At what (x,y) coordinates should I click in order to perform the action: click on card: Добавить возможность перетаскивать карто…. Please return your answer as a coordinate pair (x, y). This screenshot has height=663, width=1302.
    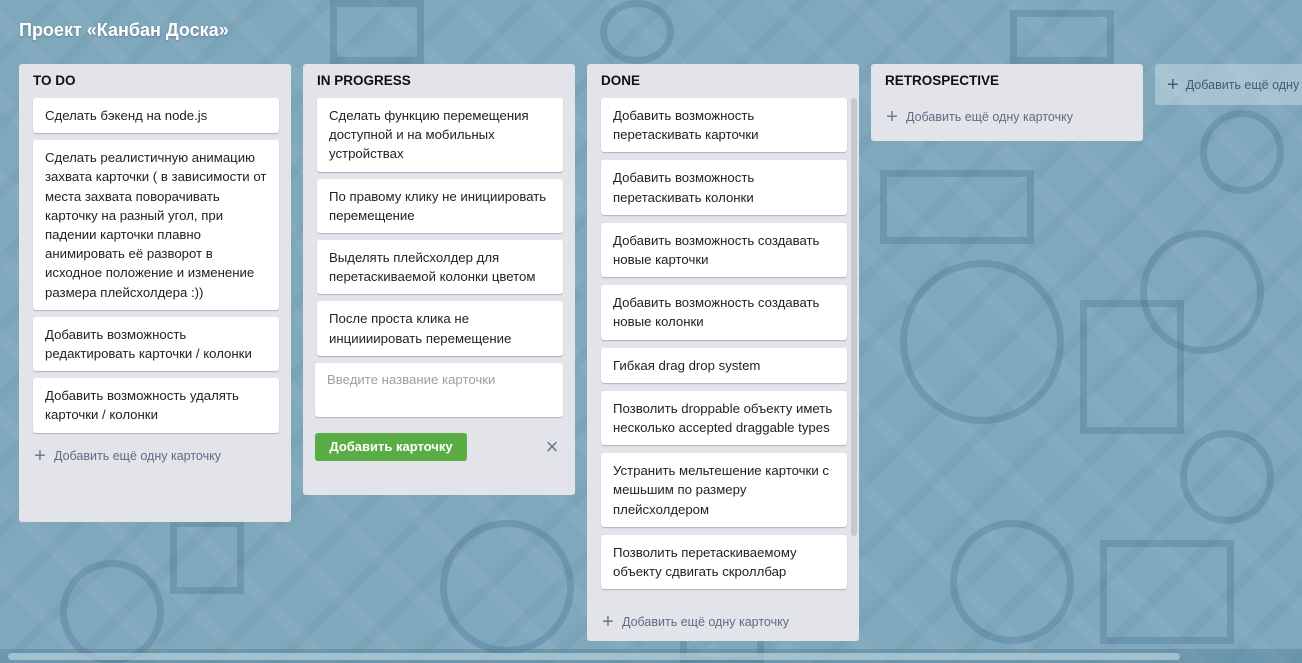
    Looking at the image, I should click on (724, 125).